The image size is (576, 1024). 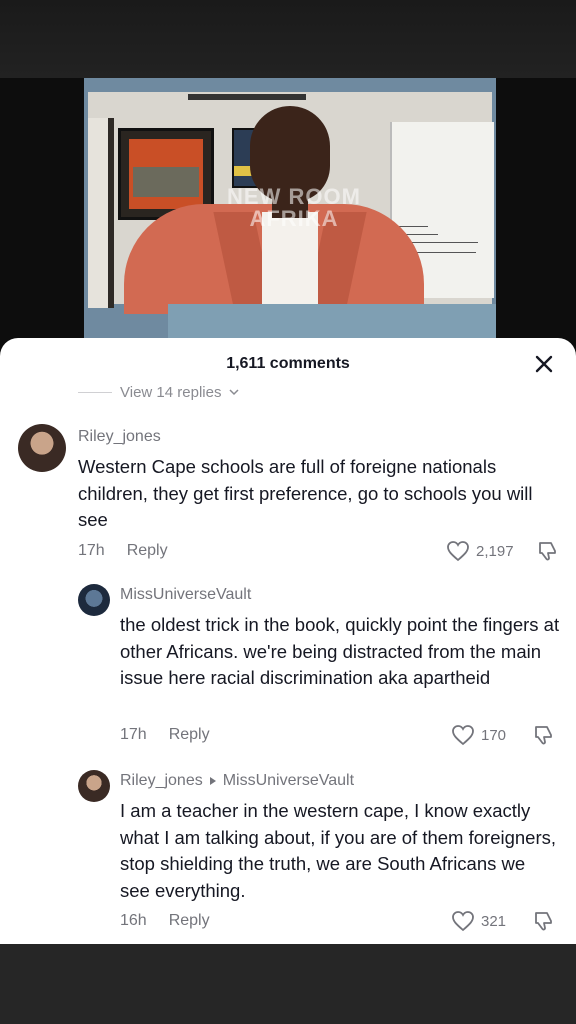 I want to click on comments-header: 1,611 comments, so click(x=288, y=363).